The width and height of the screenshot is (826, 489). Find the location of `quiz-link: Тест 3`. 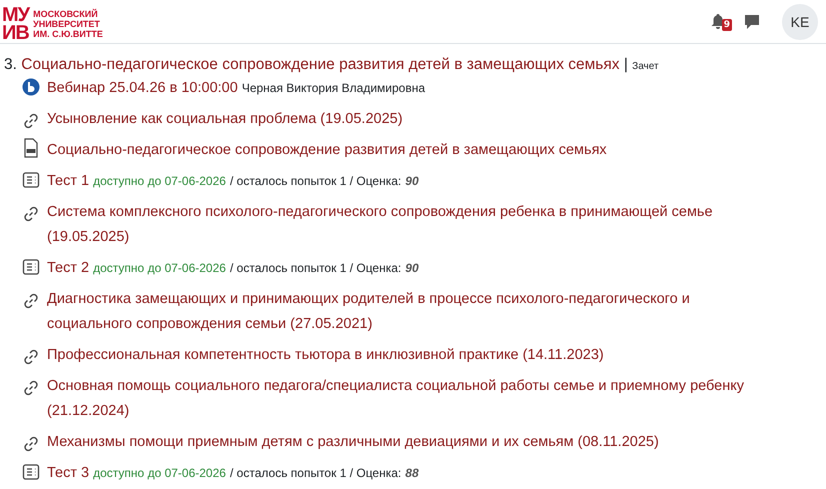

quiz-link: Тест 3 is located at coordinates (68, 473).